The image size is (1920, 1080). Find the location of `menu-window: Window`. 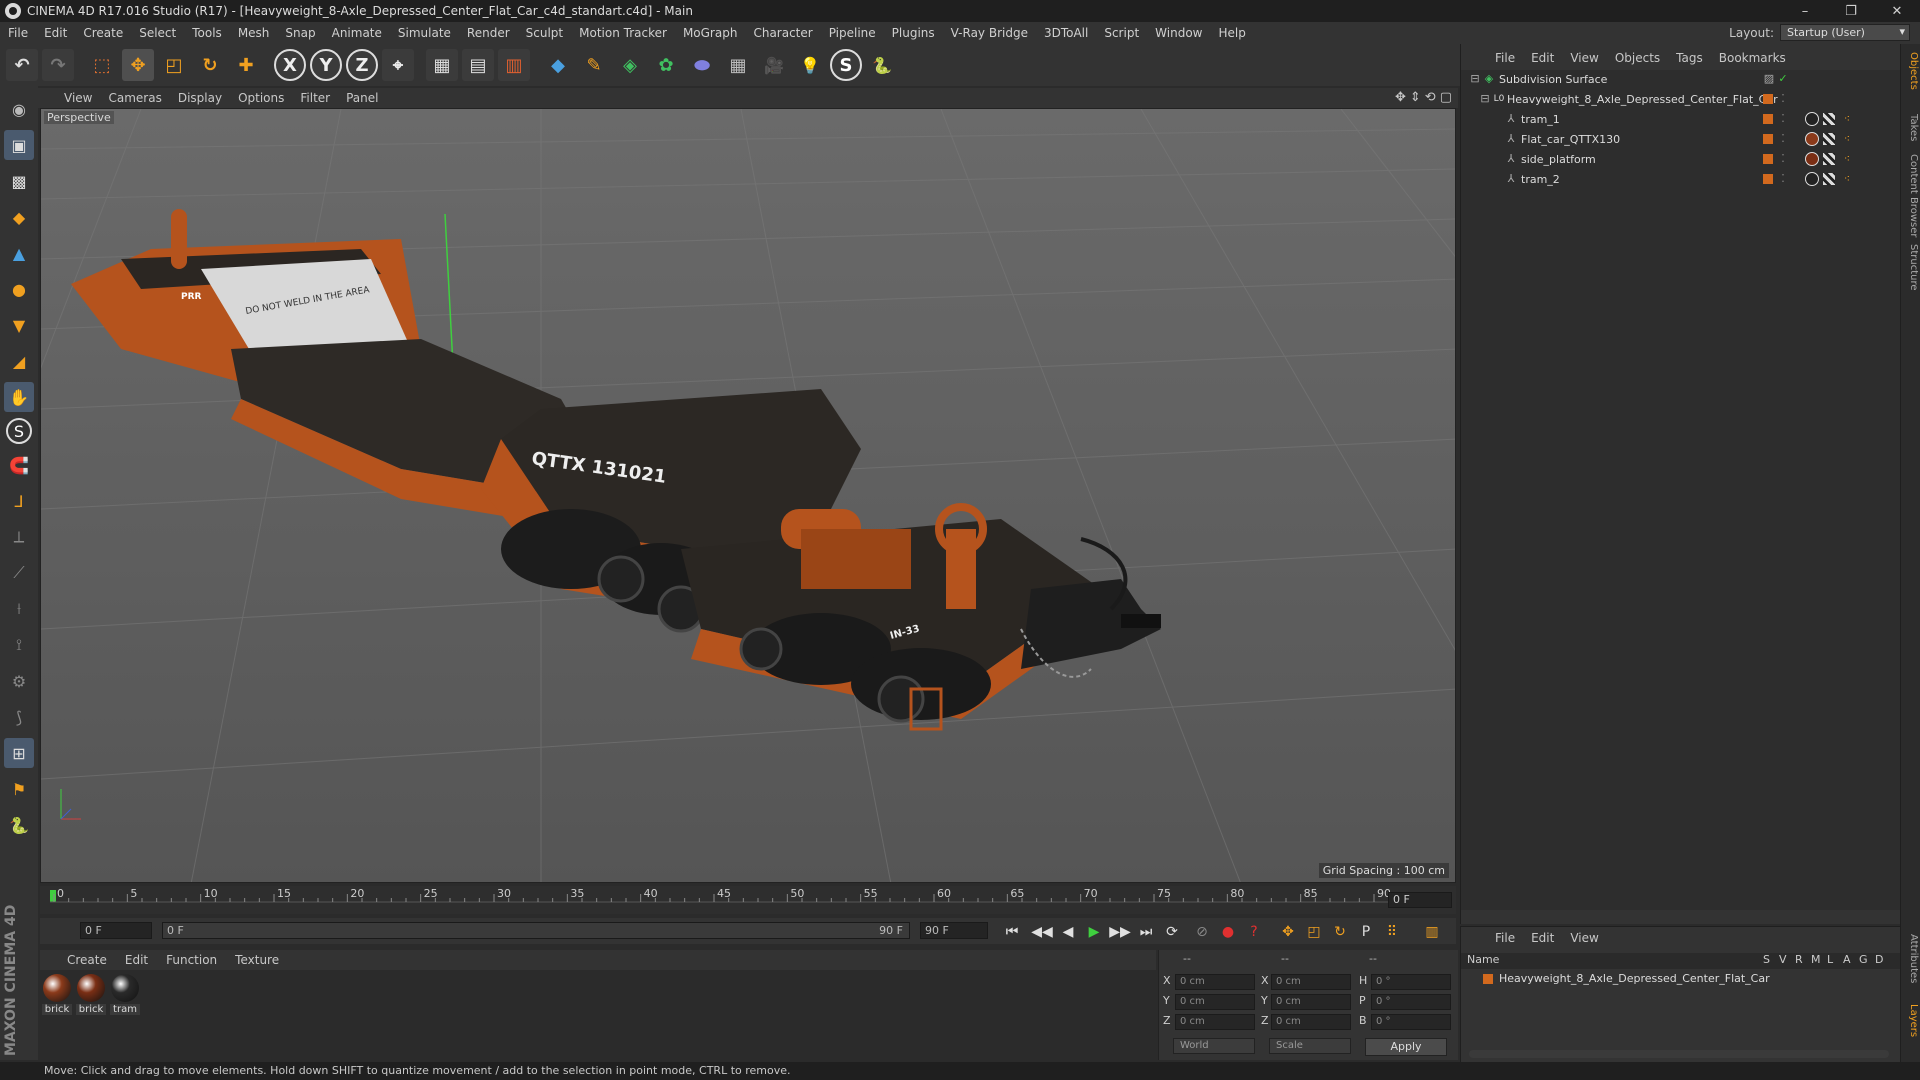

menu-window: Window is located at coordinates (1178, 33).